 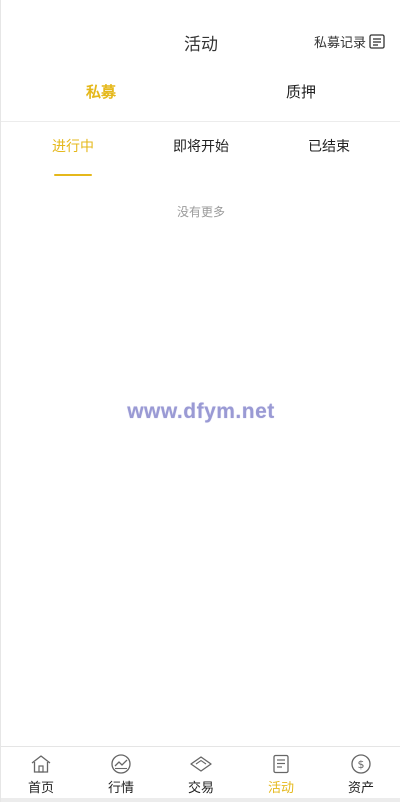 I want to click on dollar-coin-icon: $, so click(x=361, y=764).